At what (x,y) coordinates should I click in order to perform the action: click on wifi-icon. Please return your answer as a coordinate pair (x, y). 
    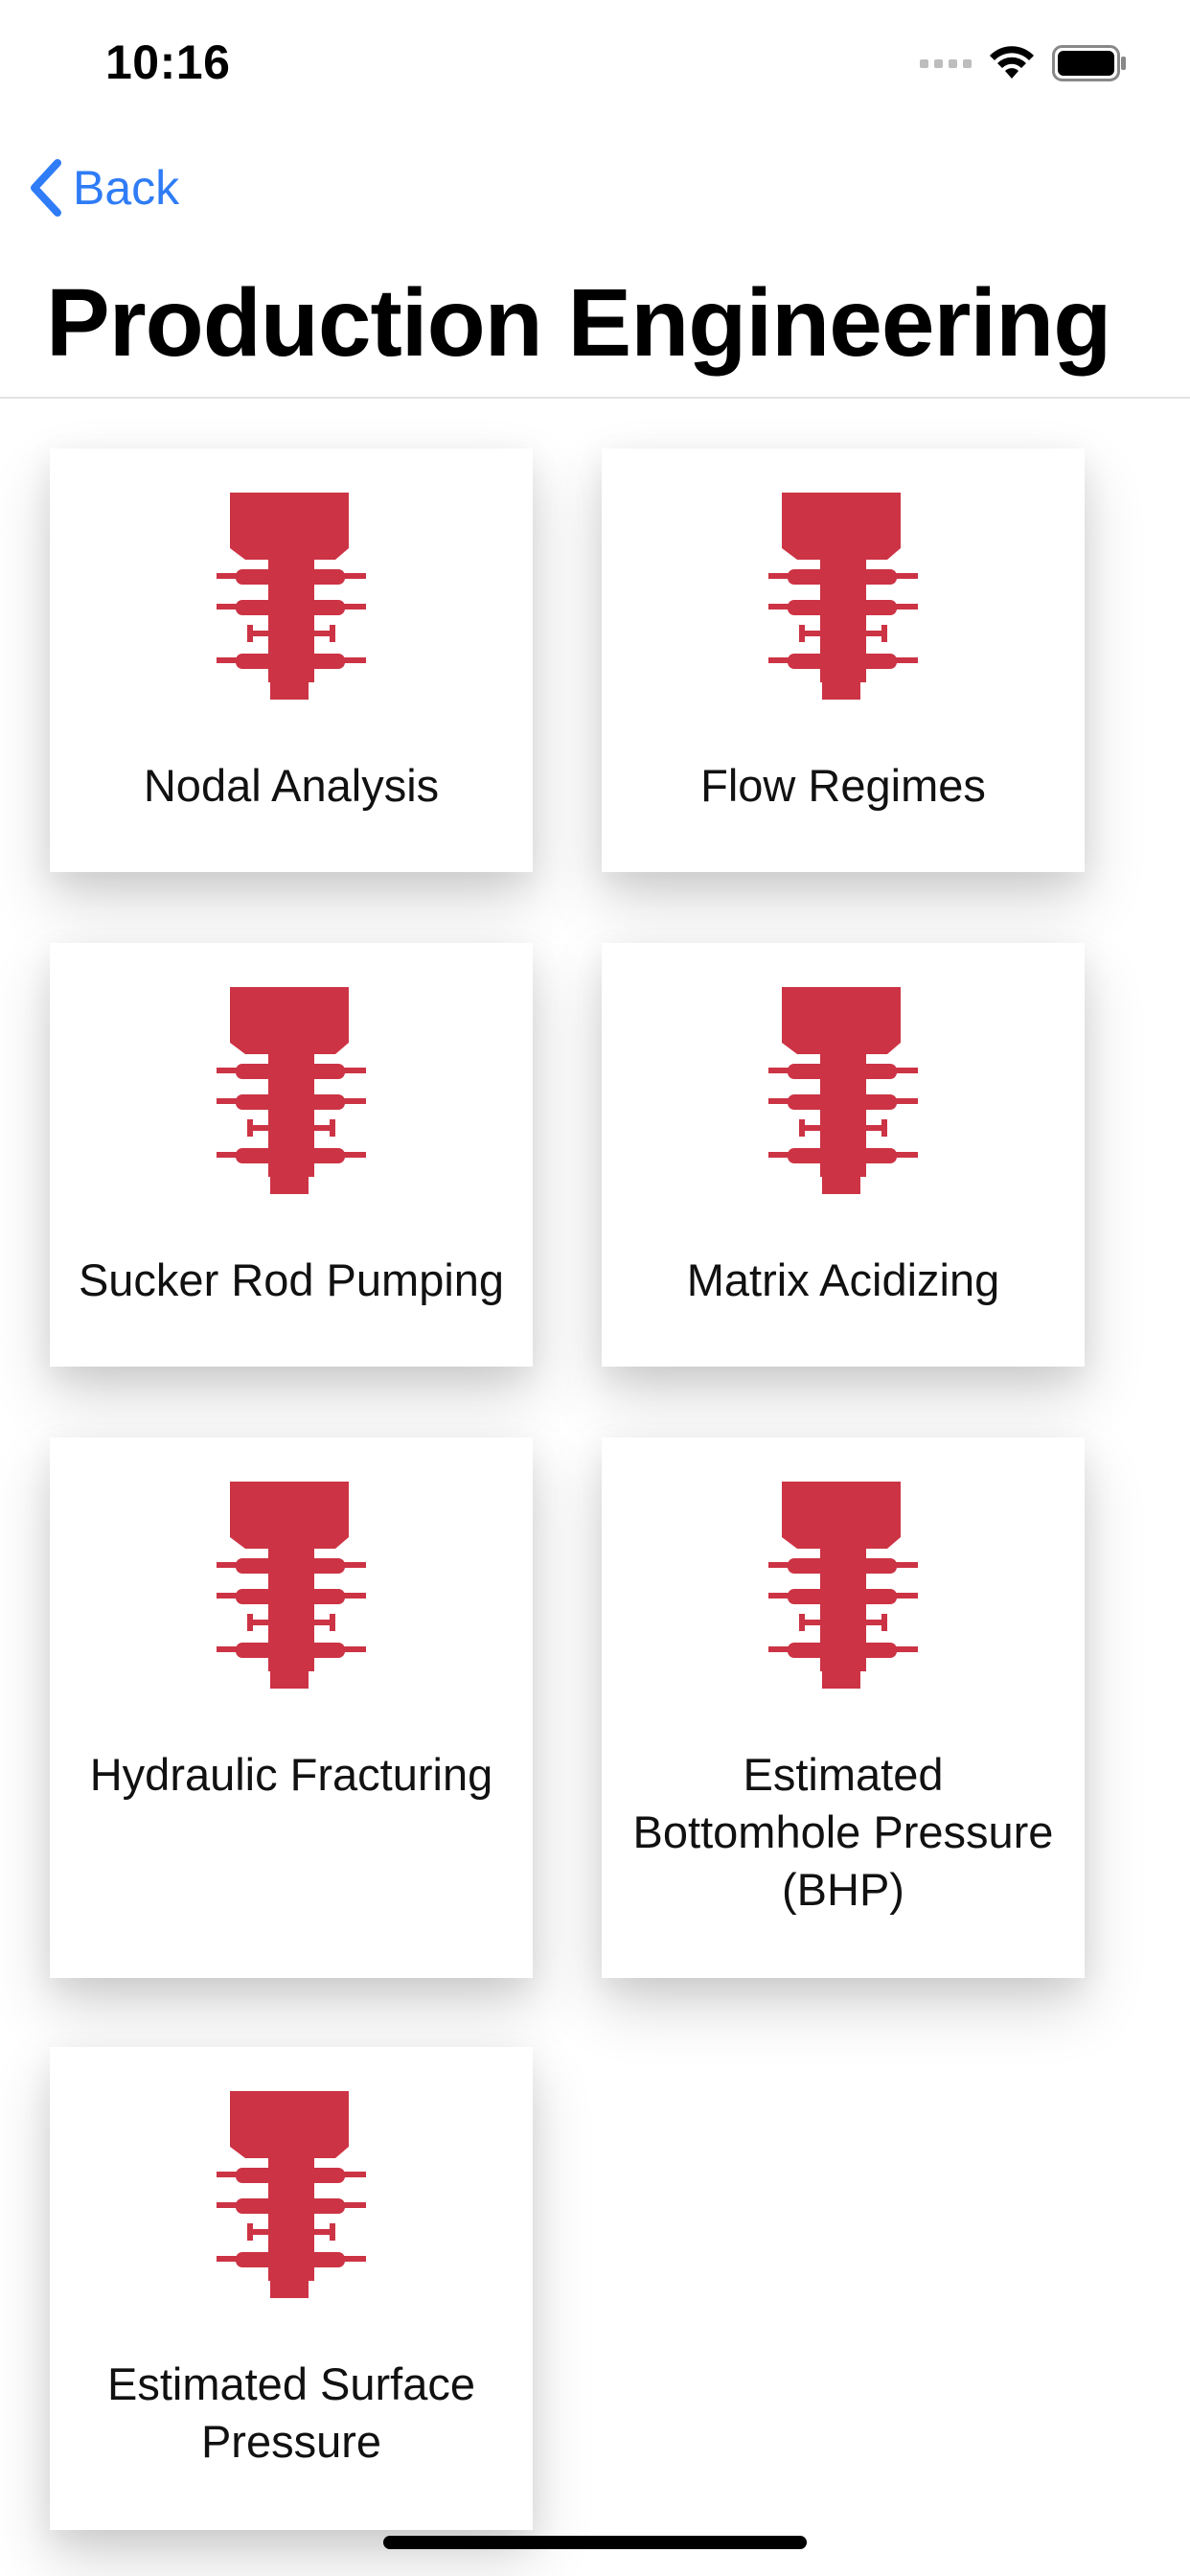
    Looking at the image, I should click on (1012, 63).